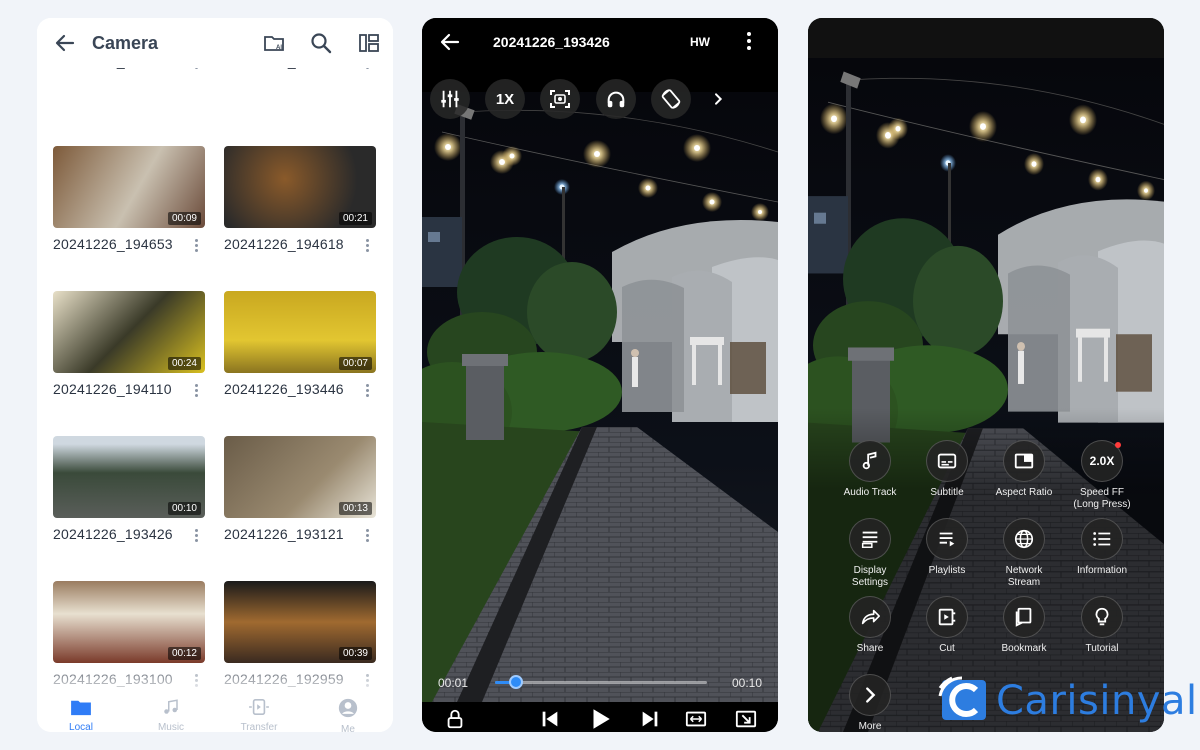 This screenshot has width=1200, height=750. What do you see at coordinates (284, 389) in the screenshot?
I see `video-filename: 20241226_193446` at bounding box center [284, 389].